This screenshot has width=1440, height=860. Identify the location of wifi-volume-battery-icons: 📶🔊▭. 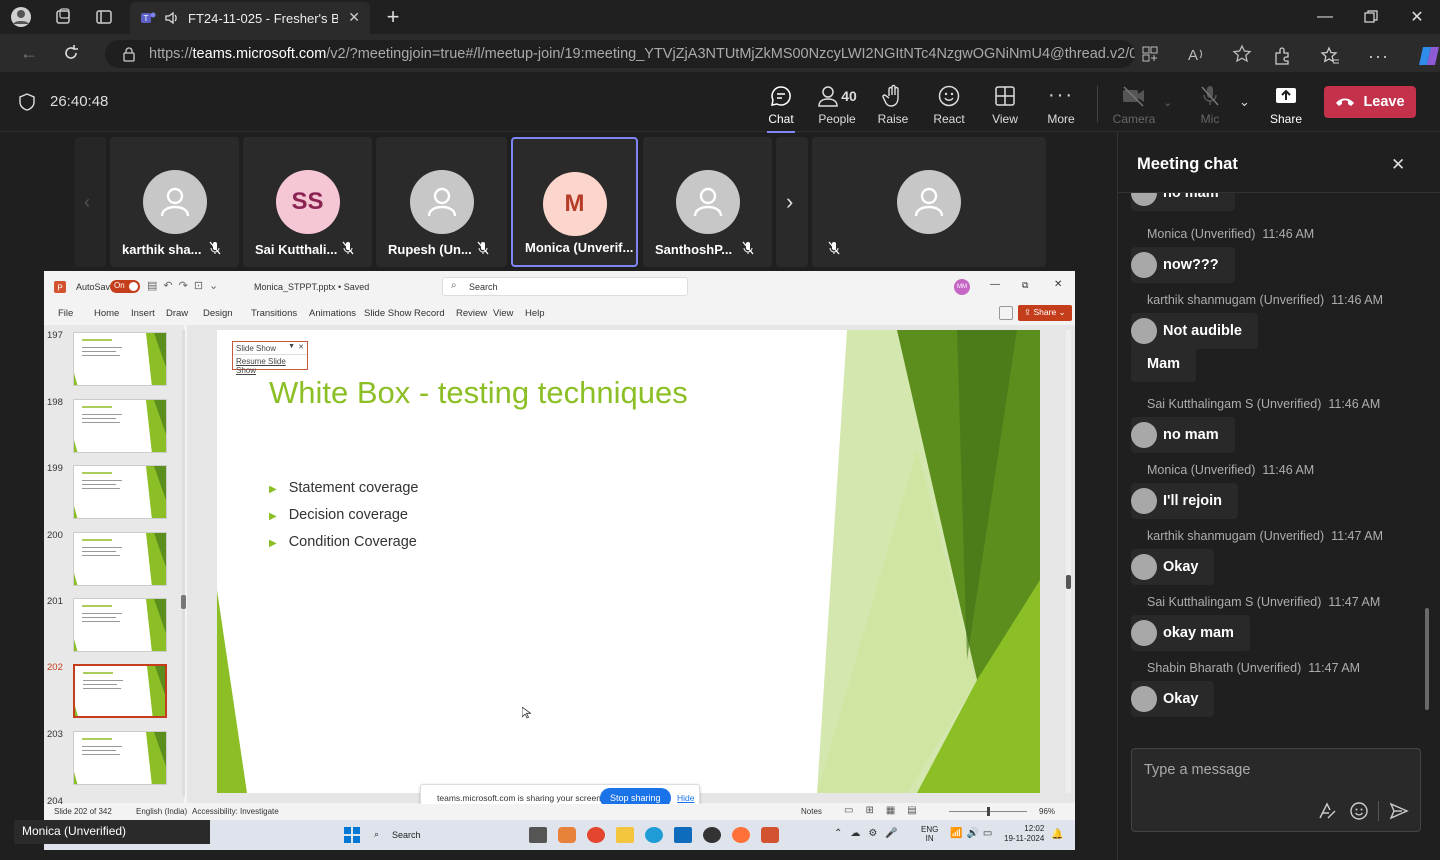
(973, 833).